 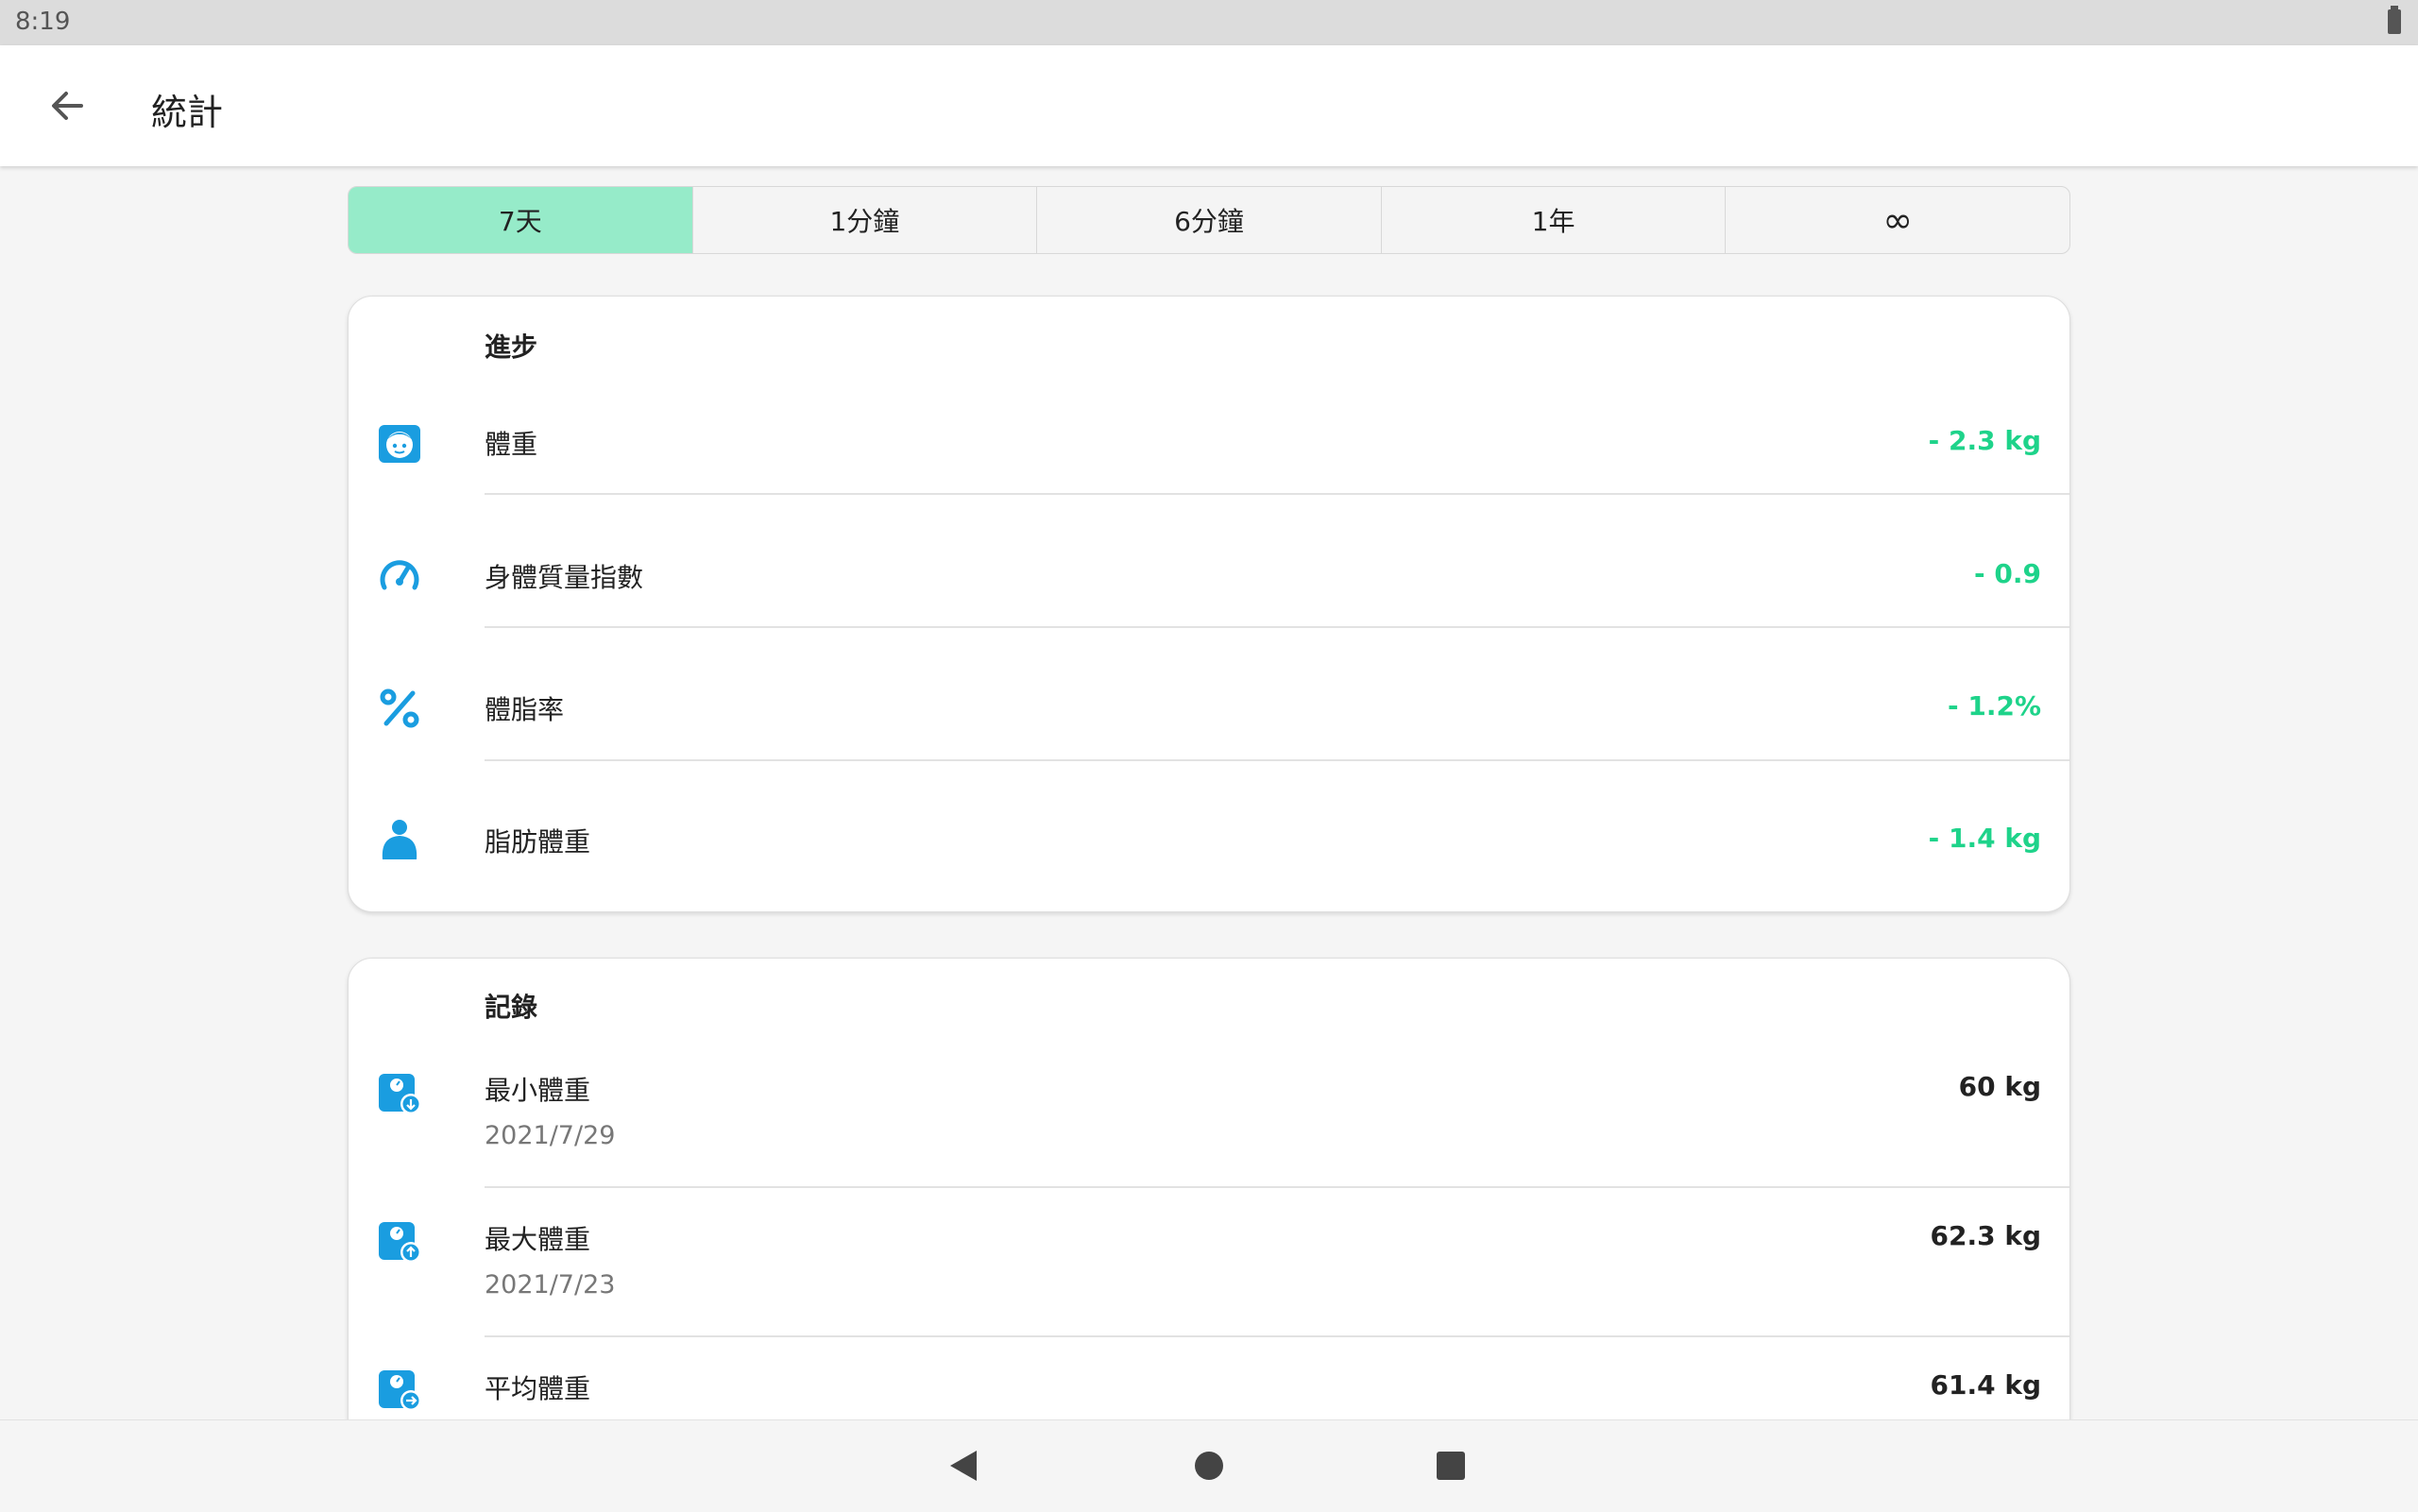 I want to click on period-tabs: 7天 1分鐘 6分鐘 1年 ∞, so click(x=1209, y=220).